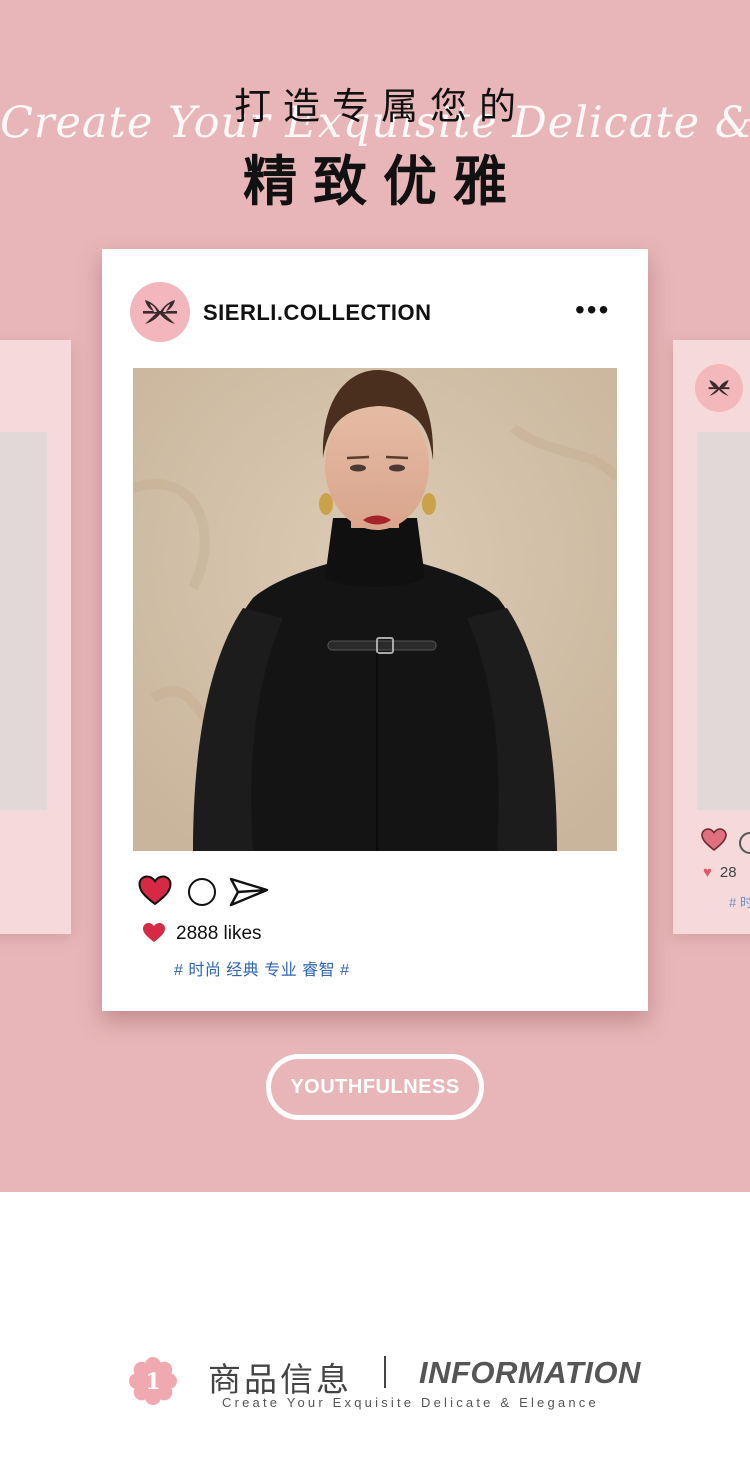  What do you see at coordinates (154, 935) in the screenshot?
I see `small-heart-icon` at bounding box center [154, 935].